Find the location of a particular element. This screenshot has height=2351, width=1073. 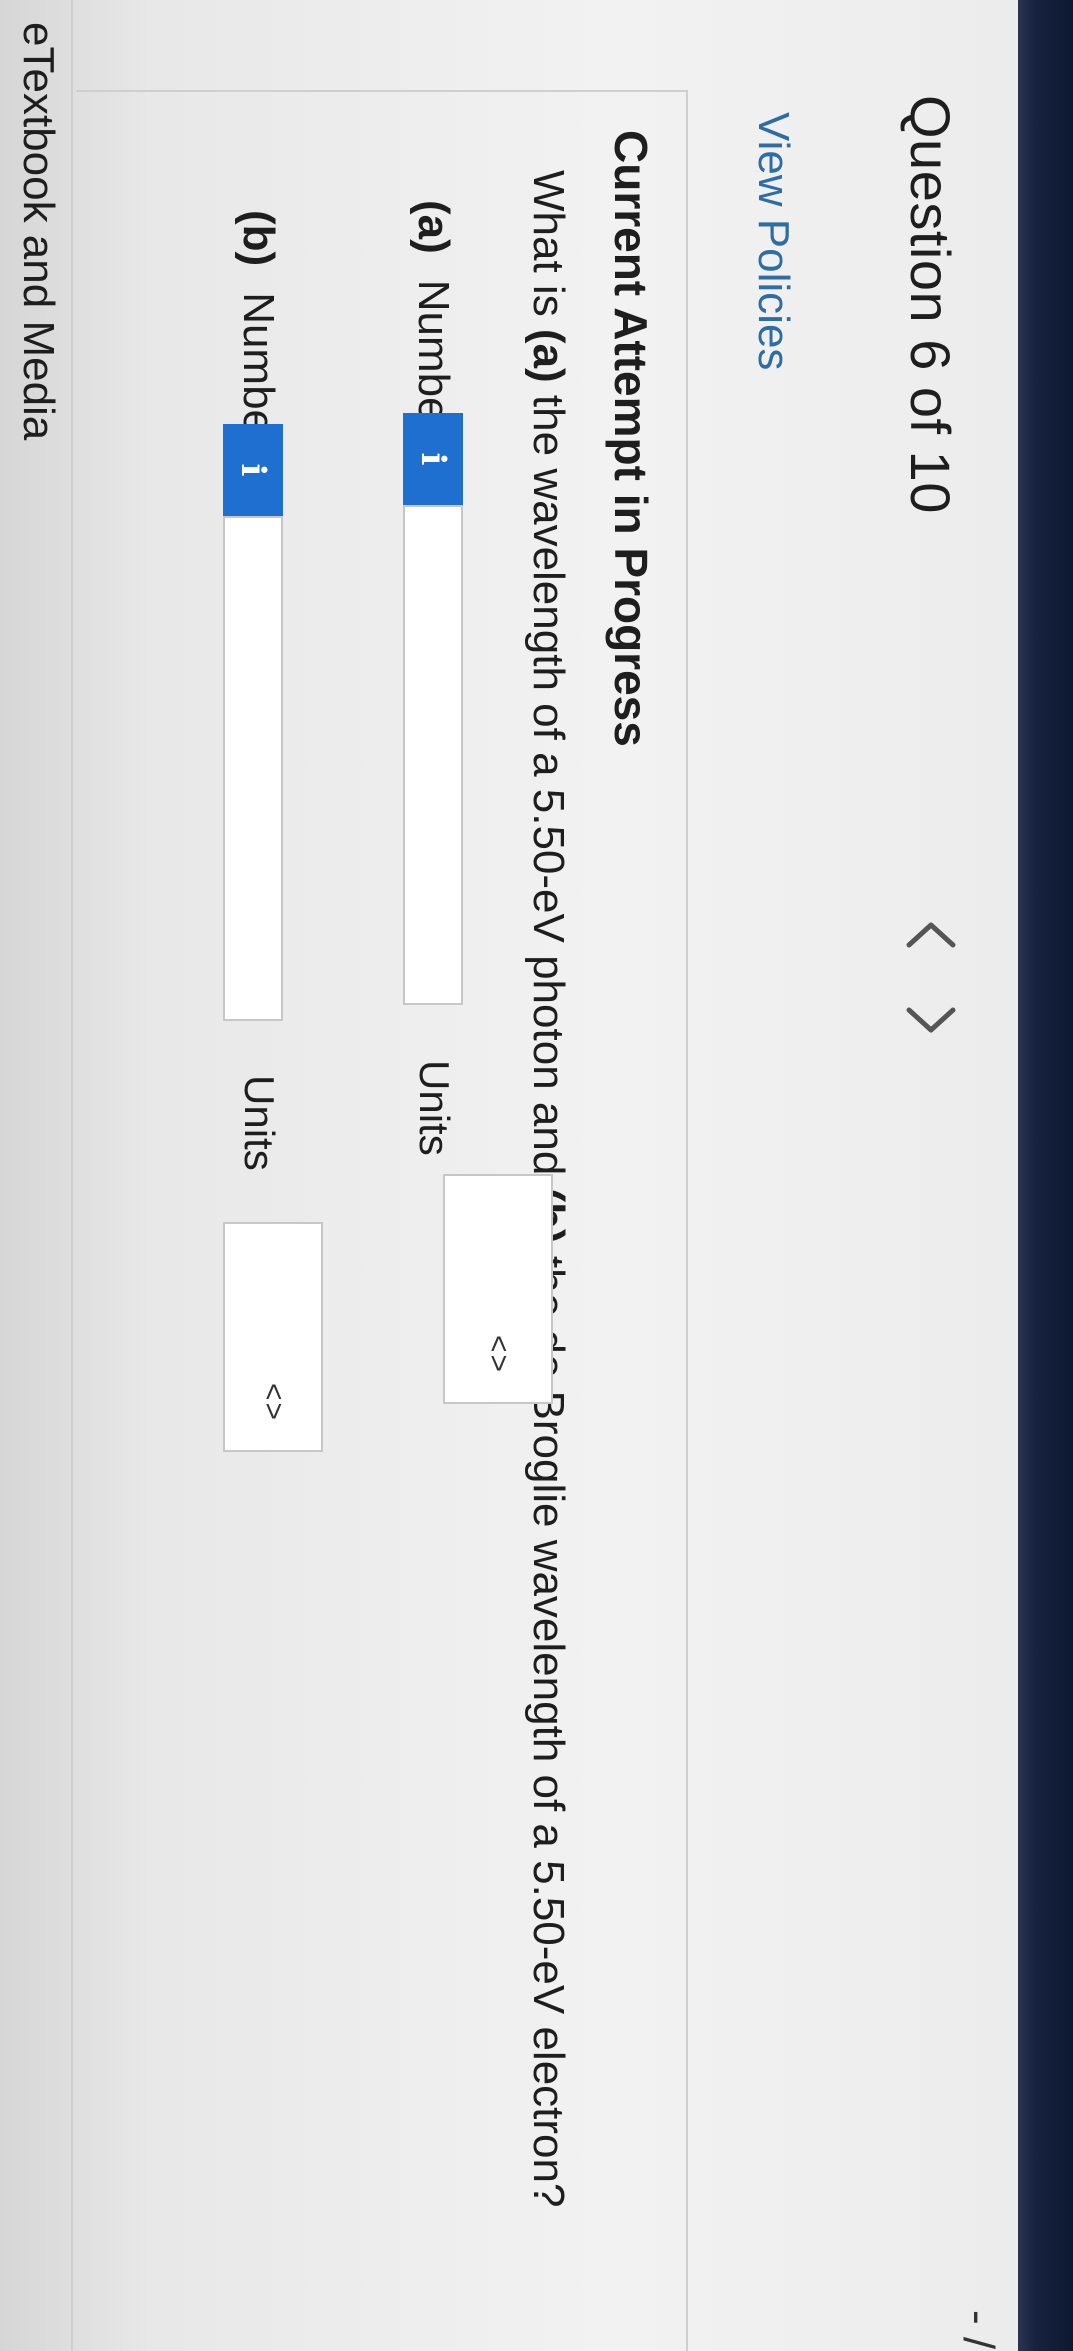

chevron-left-icon is located at coordinates (931, 935).